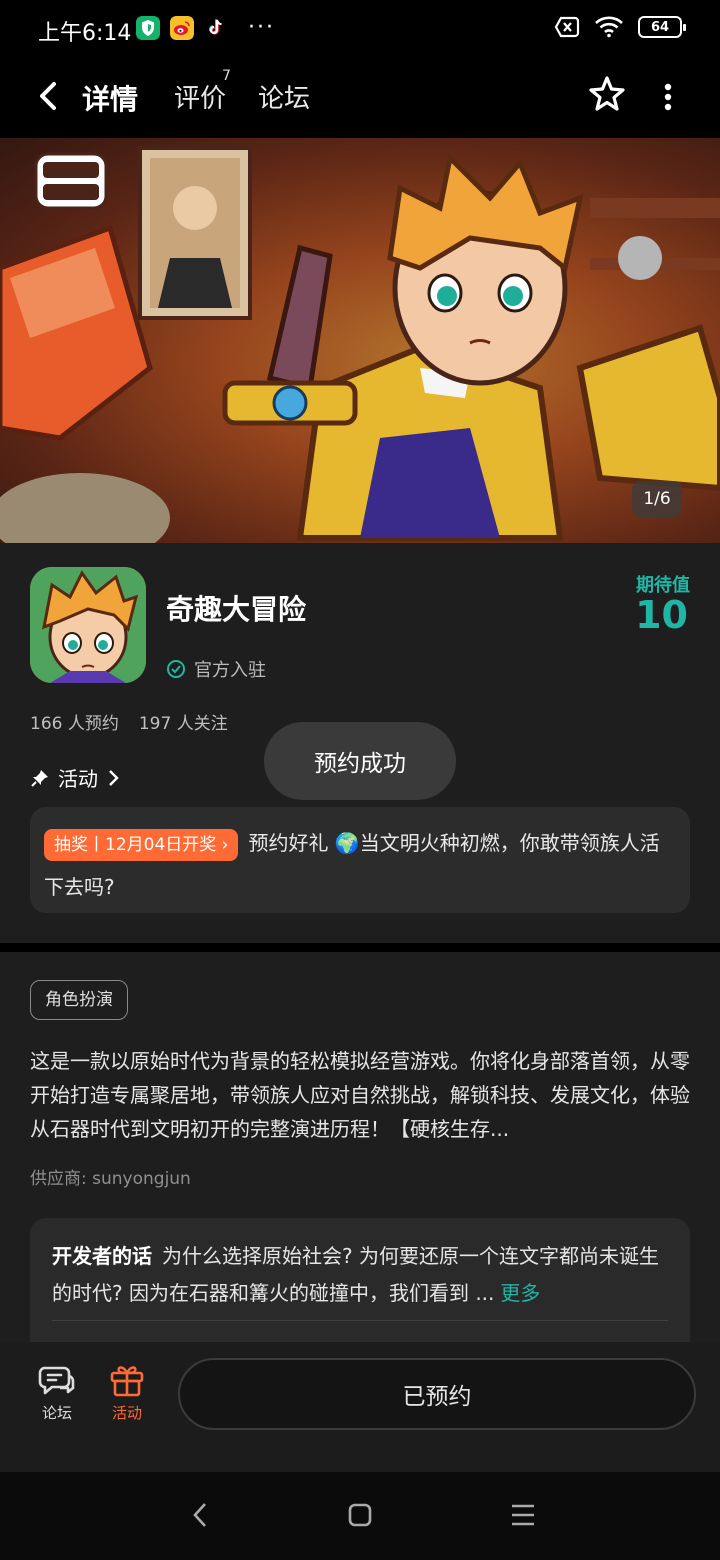 The image size is (720, 1560). What do you see at coordinates (102, 1256) in the screenshot?
I see `developer-note-label: 开发者的话` at bounding box center [102, 1256].